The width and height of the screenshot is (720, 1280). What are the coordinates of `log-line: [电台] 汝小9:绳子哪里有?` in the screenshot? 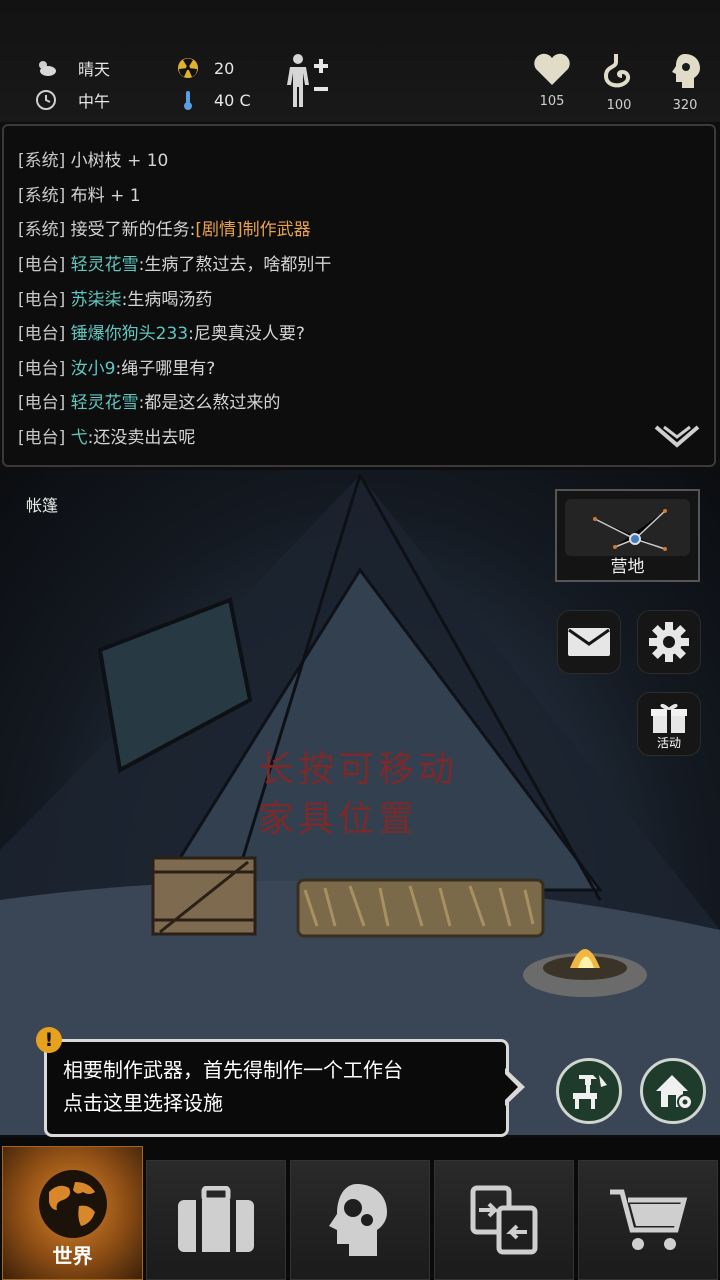 It's located at (116, 366).